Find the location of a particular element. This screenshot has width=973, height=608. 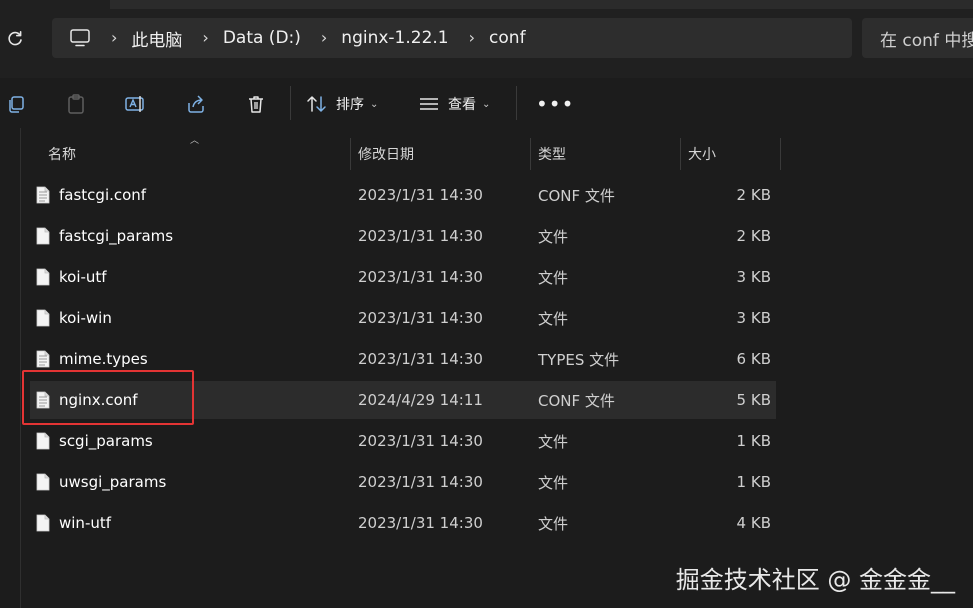

watermark: 掘金技术社区 @ 金金金__ is located at coordinates (815, 580).